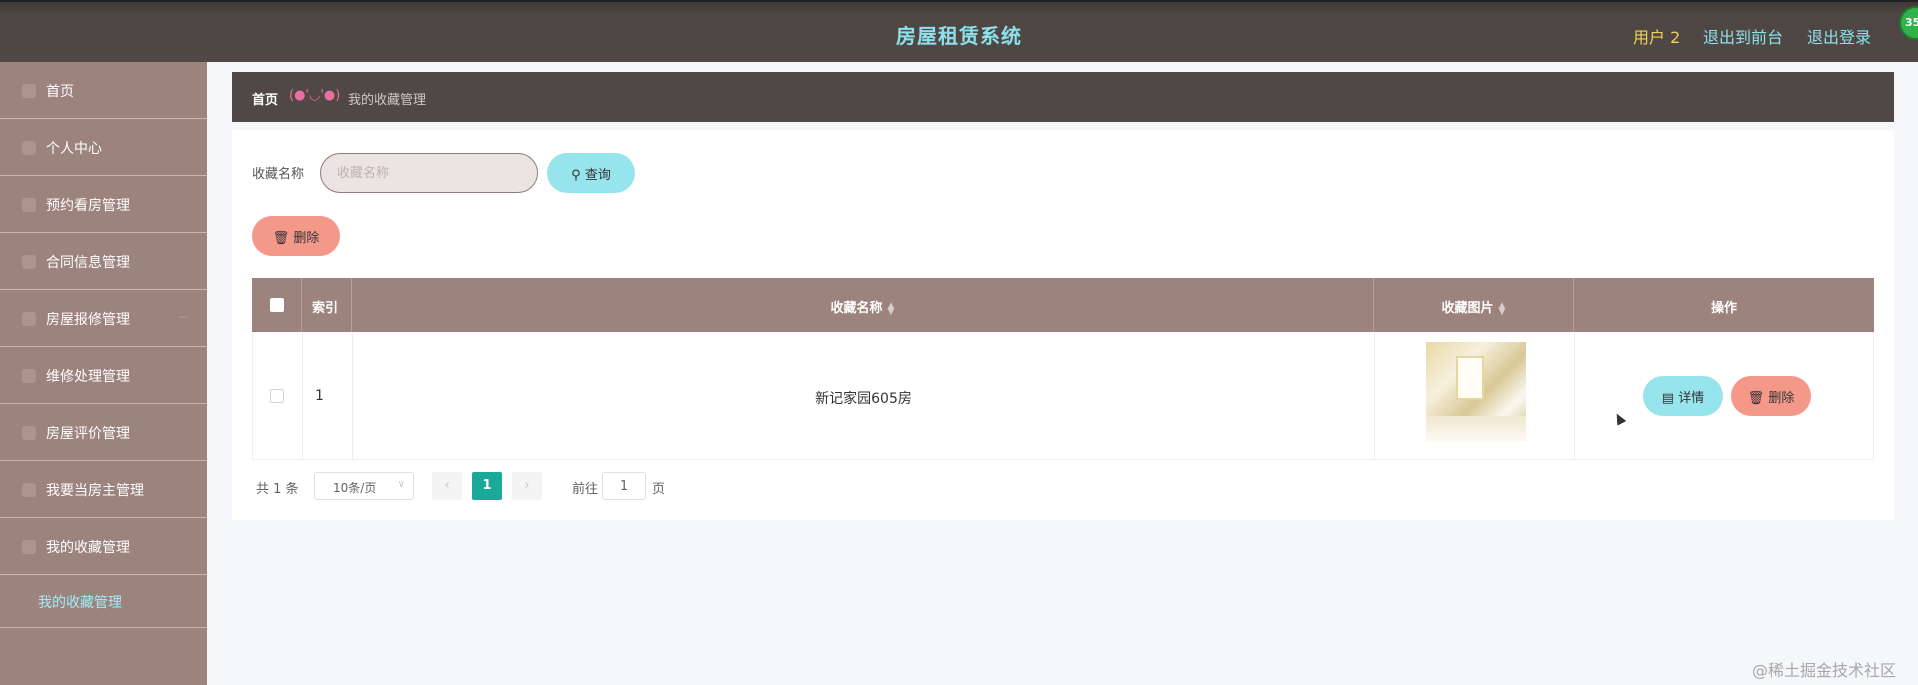 This screenshot has height=685, width=1918. I want to click on sidebar-item-label: 首页, so click(60, 92).